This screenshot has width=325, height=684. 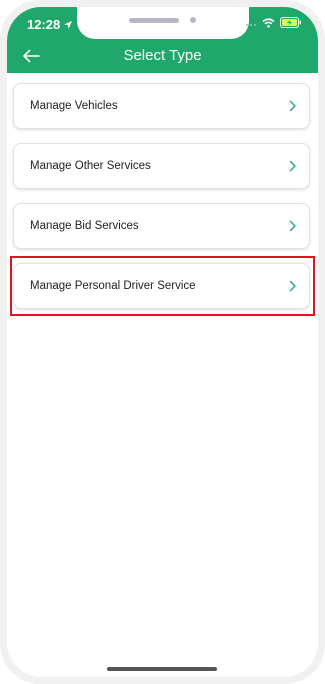 I want to click on menu-item-label: Manage Vehicles, so click(x=74, y=106).